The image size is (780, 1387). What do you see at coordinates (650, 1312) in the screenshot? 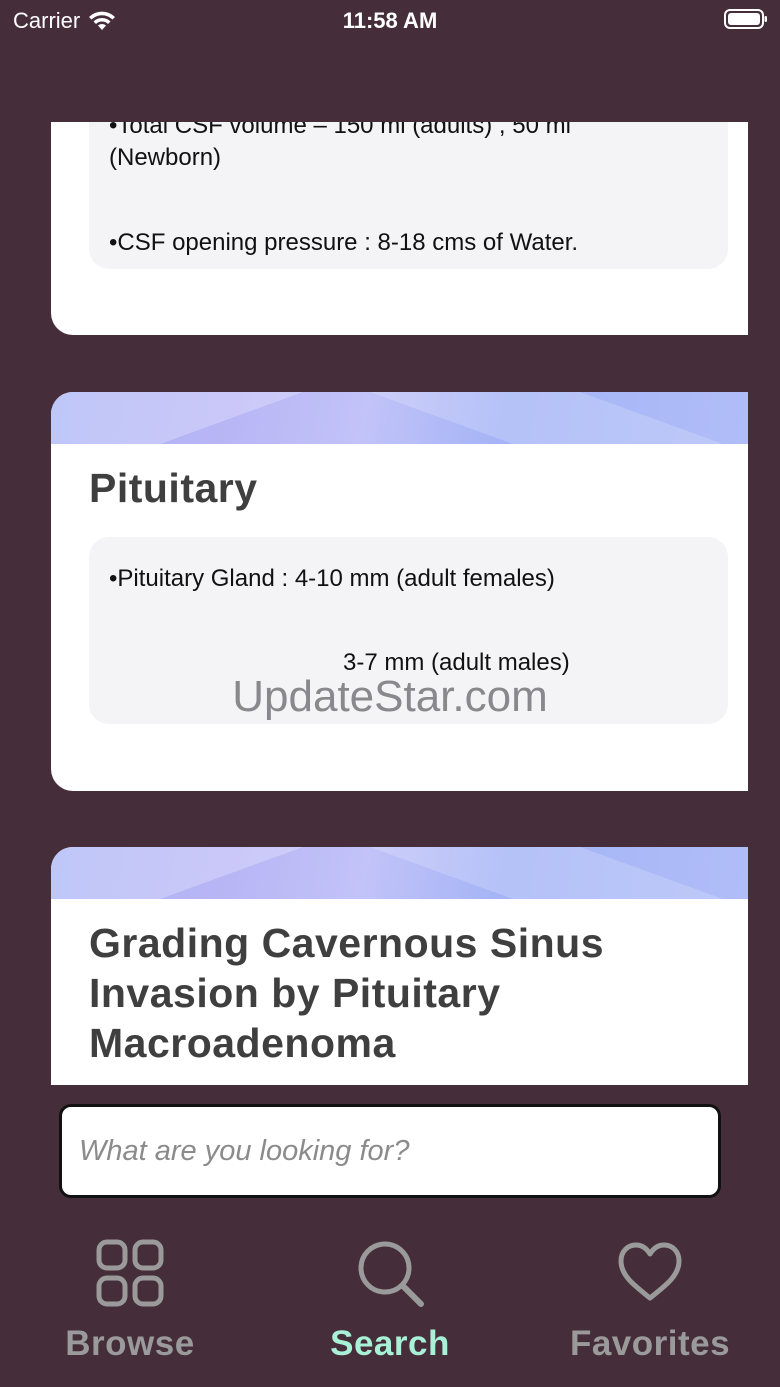
I see `tab-favorites: Favorites` at bounding box center [650, 1312].